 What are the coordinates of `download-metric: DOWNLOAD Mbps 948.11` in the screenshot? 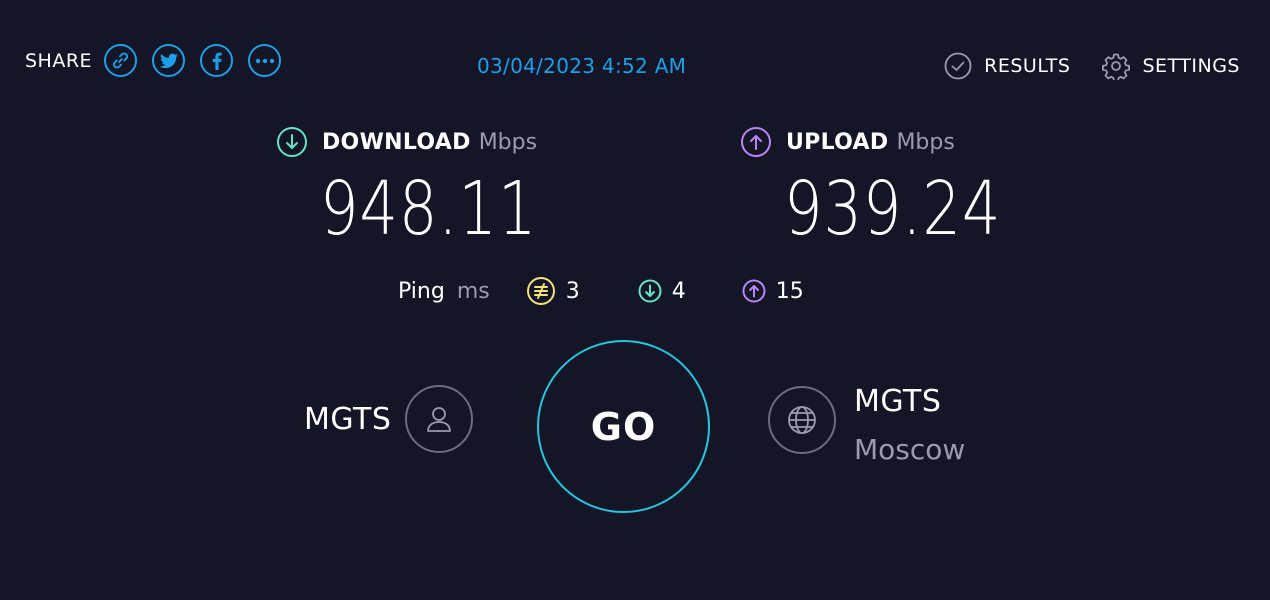 It's located at (430, 186).